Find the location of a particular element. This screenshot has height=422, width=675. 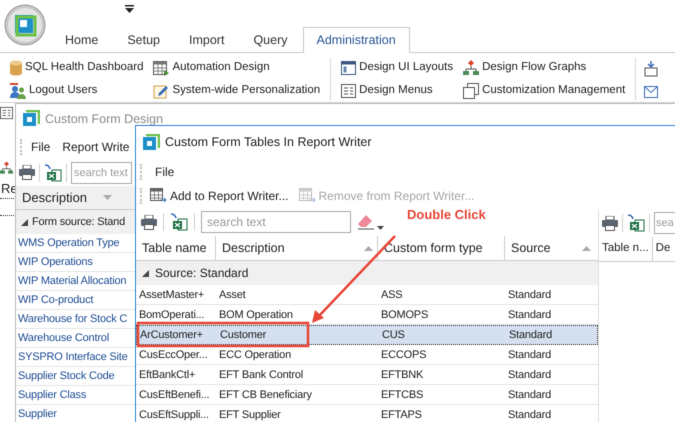

table-cell: BOM Operation is located at coordinates (256, 314).